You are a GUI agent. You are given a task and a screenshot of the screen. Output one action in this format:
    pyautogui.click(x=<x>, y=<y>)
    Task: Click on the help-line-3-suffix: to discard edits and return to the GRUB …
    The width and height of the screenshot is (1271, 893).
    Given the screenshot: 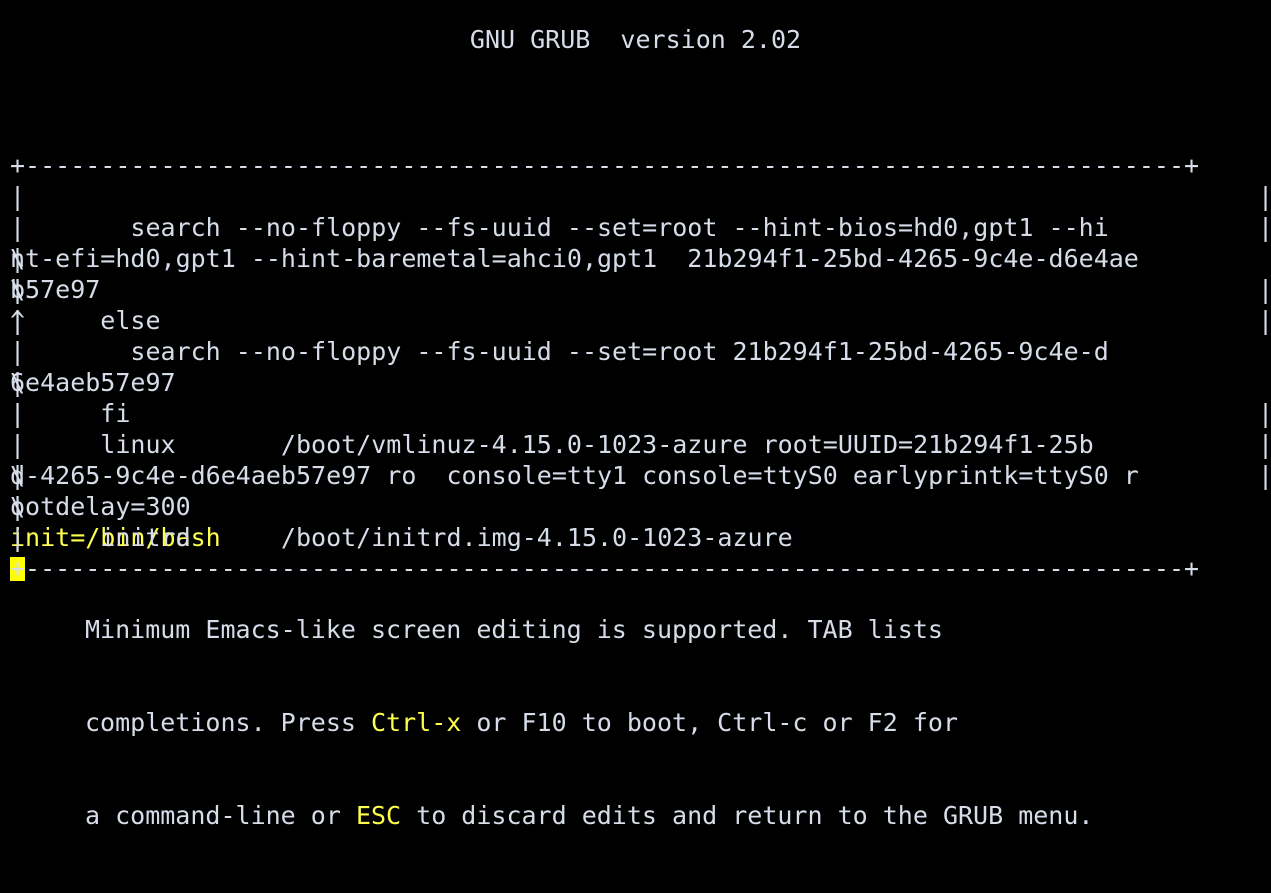 What is the action you would take?
    pyautogui.click(x=747, y=815)
    